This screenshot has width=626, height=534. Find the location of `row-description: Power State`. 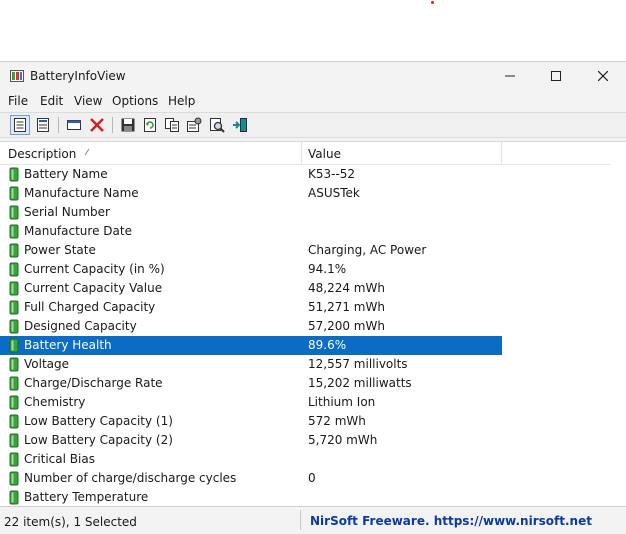

row-description: Power State is located at coordinates (60, 250).